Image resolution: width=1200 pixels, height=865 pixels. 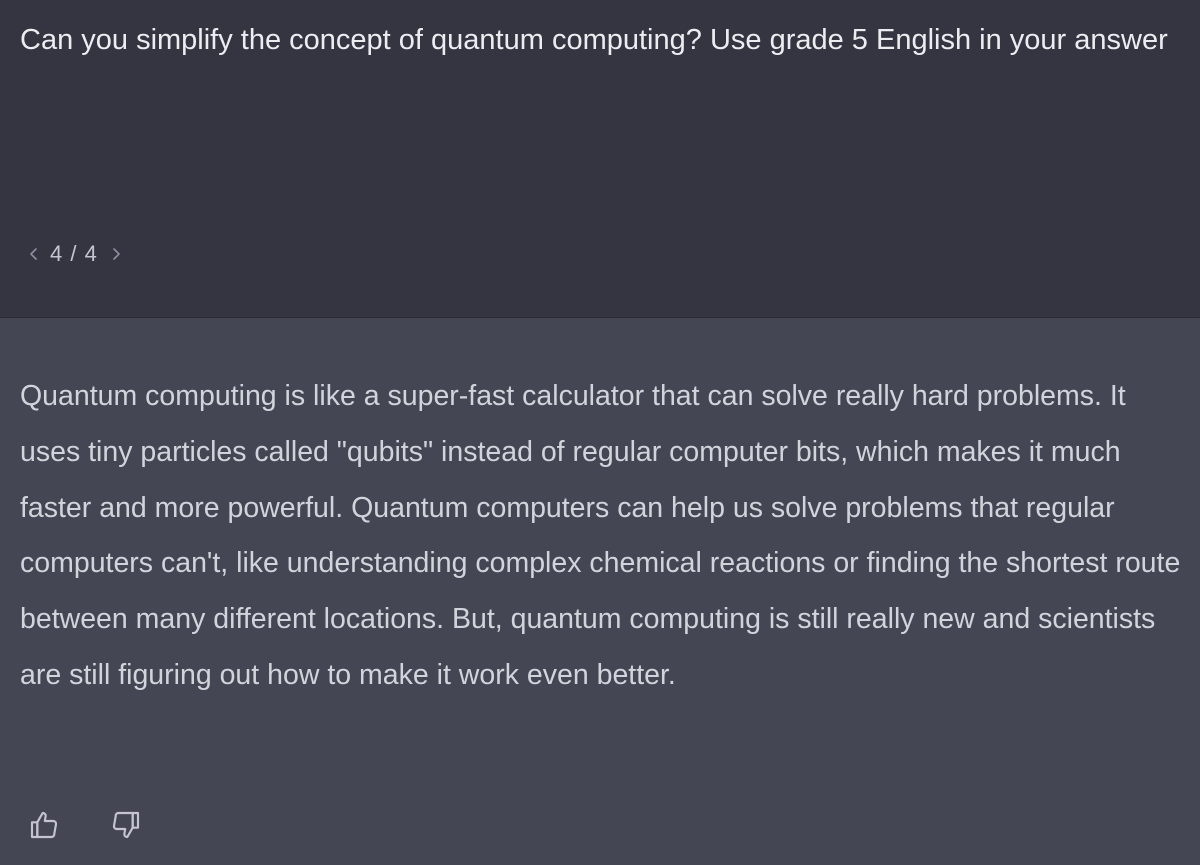 I want to click on thumbs-up-icon, so click(x=44, y=825).